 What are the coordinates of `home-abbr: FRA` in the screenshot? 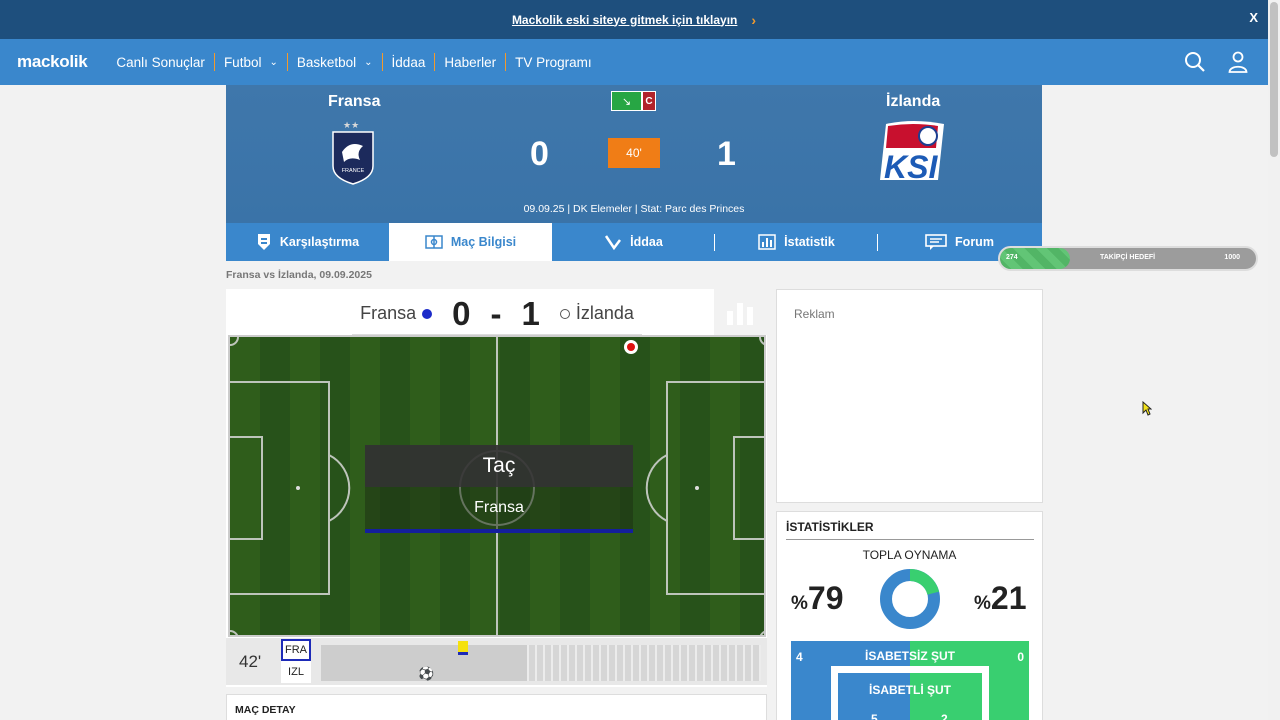 It's located at (296, 650).